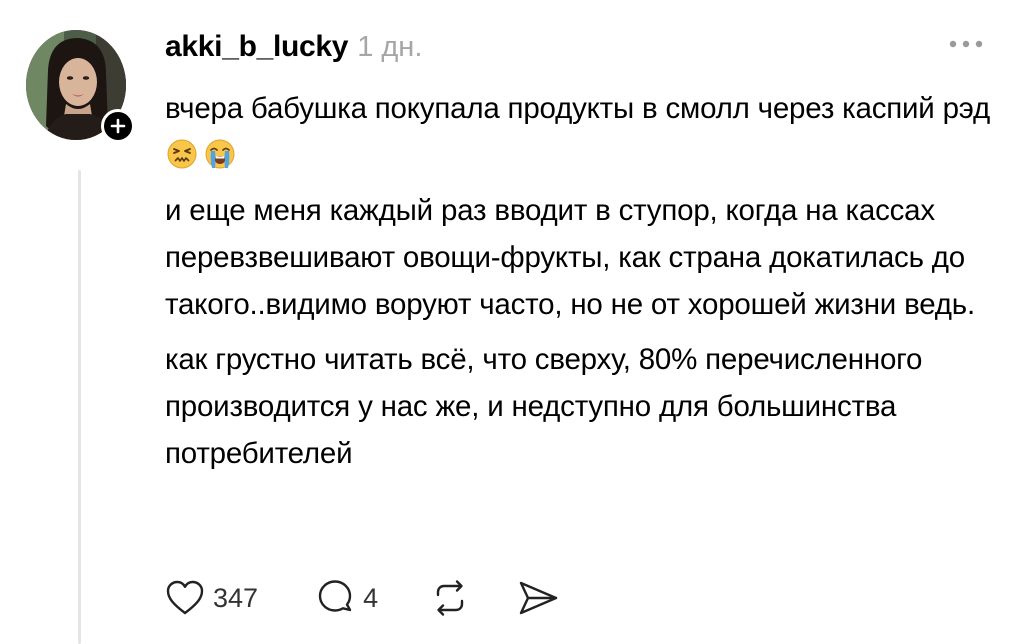 This screenshot has height=644, width=1024. I want to click on post-actions: 347 4, so click(362, 598).